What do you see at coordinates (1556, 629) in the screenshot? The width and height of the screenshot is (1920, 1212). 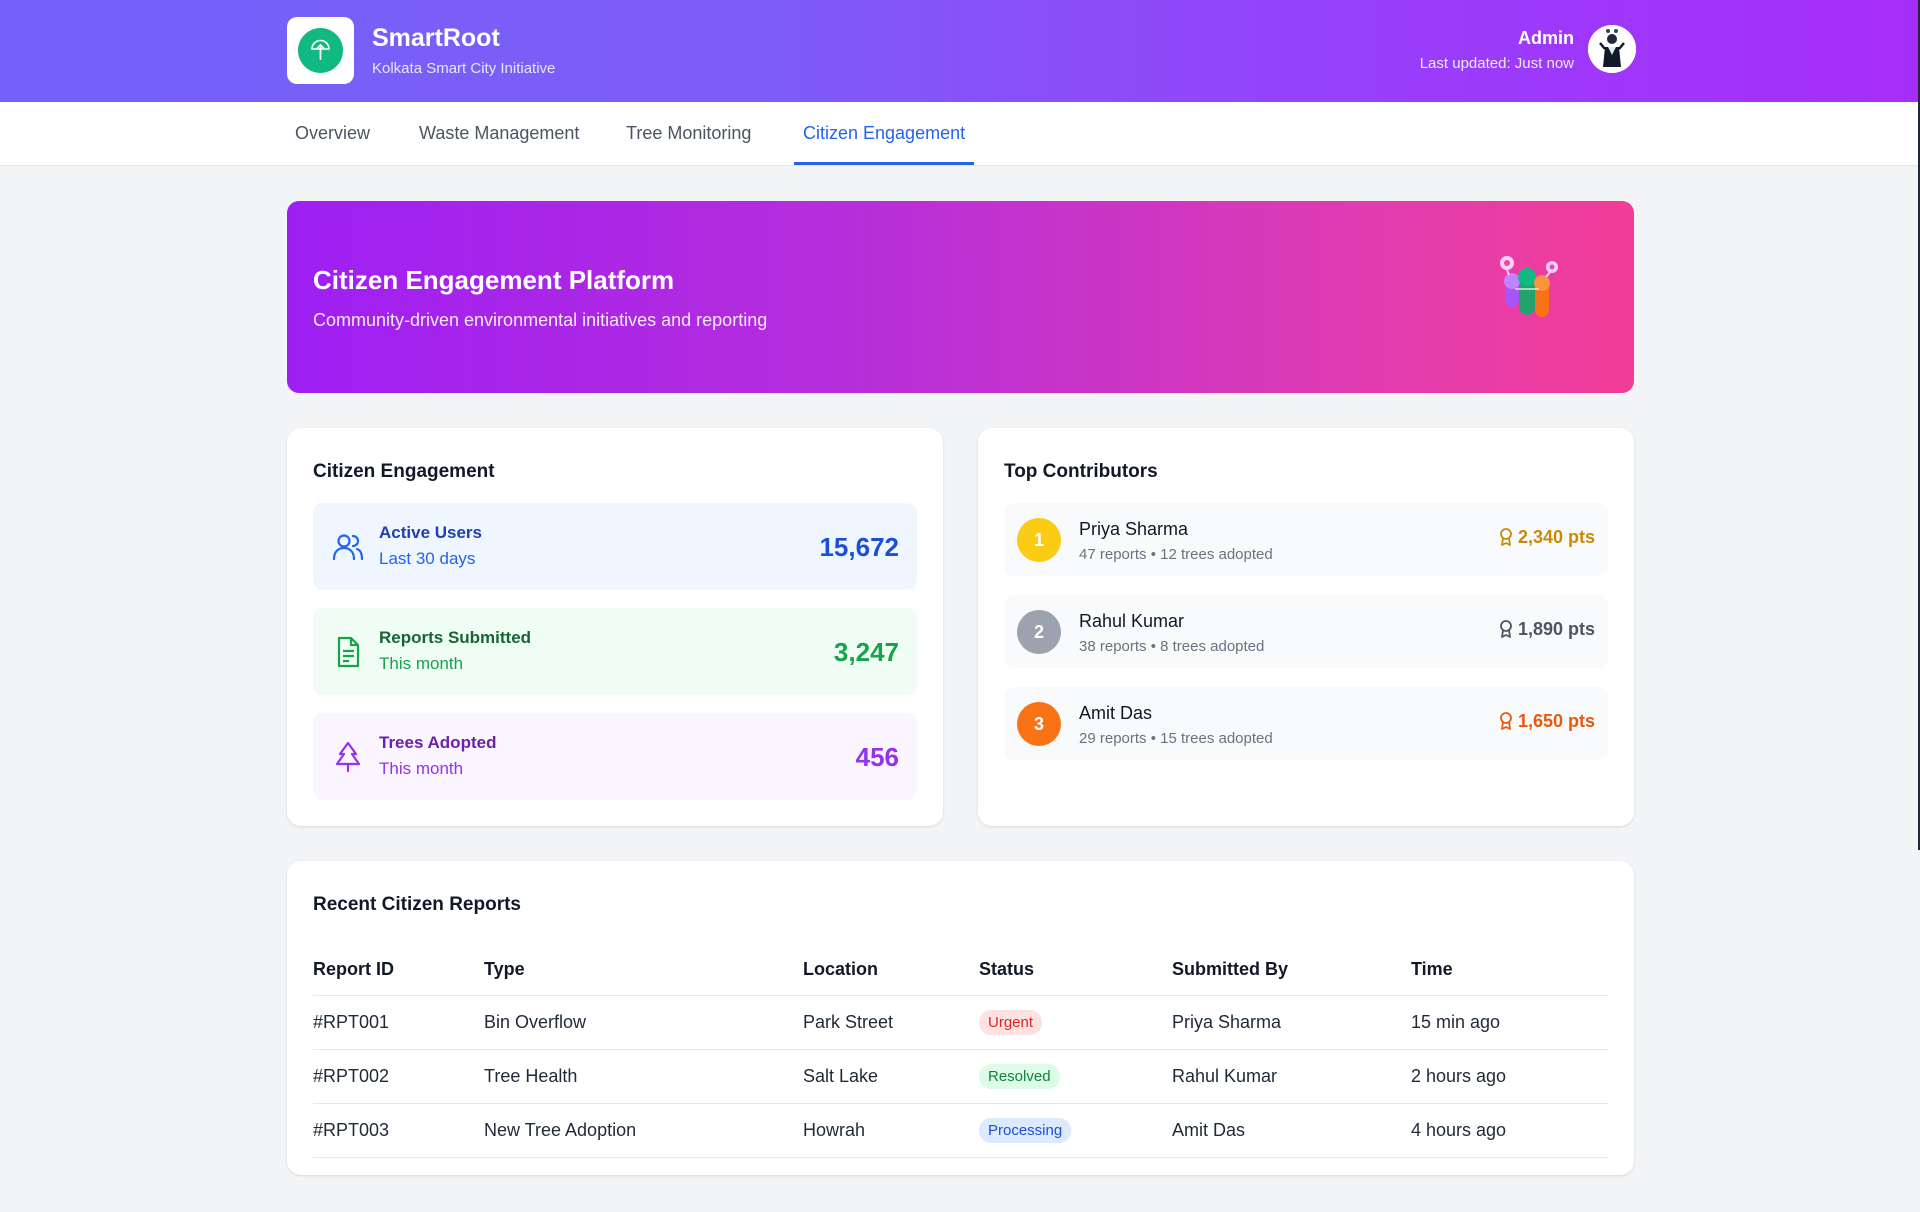 I see `points-value: 1,890 pts` at bounding box center [1556, 629].